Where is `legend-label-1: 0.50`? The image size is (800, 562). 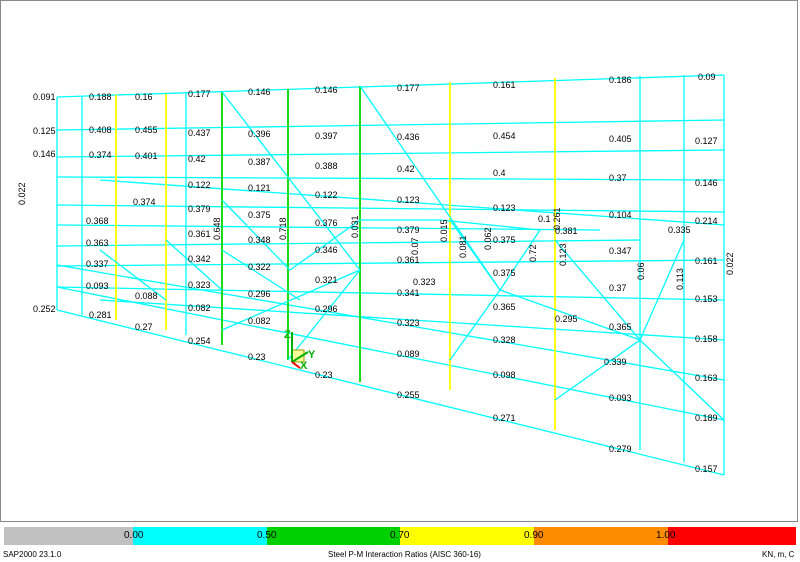
legend-label-1: 0.50 is located at coordinates (267, 535).